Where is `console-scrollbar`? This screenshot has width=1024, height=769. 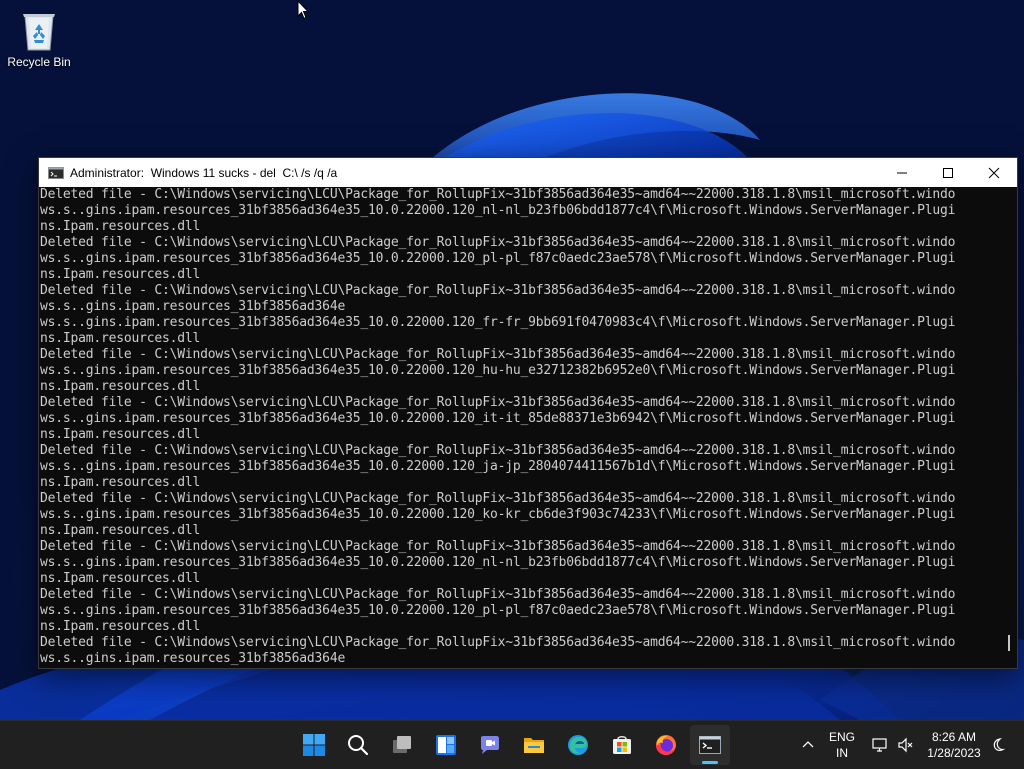
console-scrollbar is located at coordinates (1009, 427).